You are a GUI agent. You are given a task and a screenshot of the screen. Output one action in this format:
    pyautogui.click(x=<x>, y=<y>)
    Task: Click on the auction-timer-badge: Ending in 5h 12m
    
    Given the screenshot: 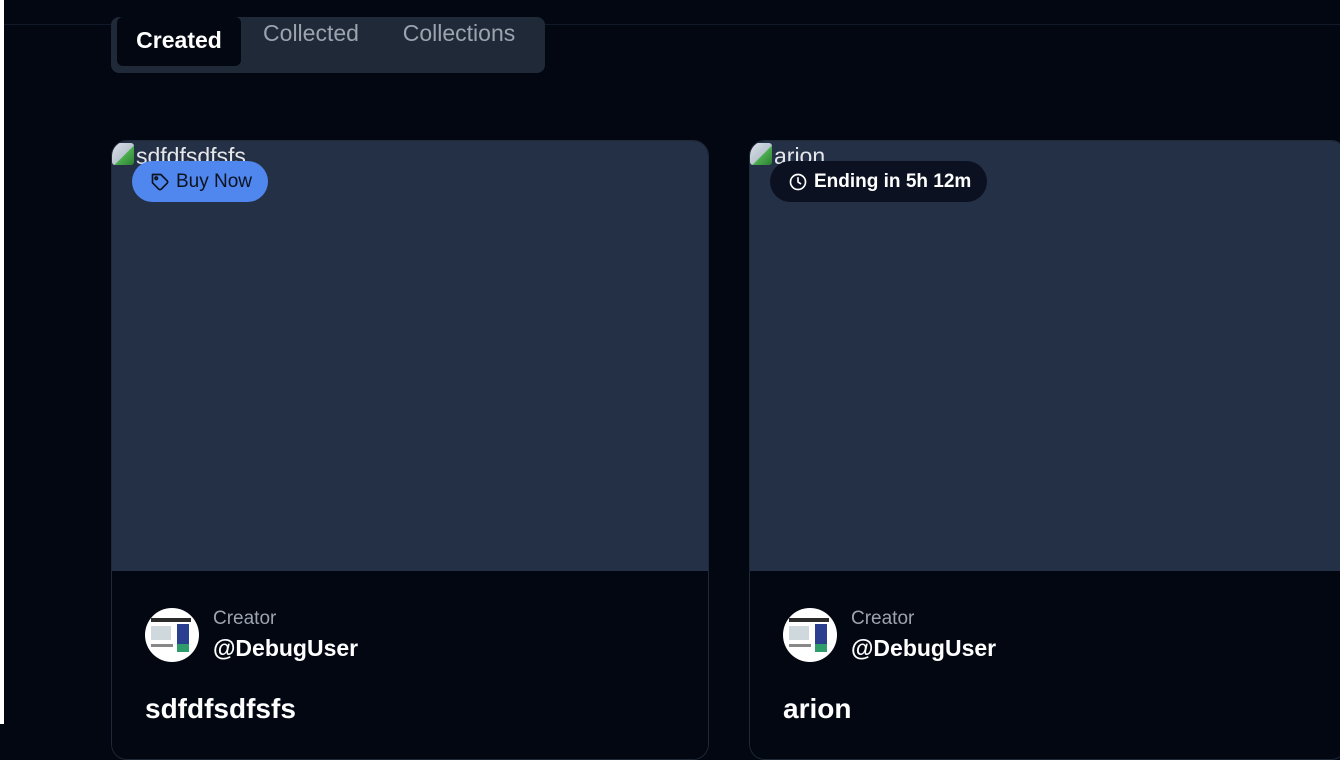 What is the action you would take?
    pyautogui.click(x=879, y=181)
    